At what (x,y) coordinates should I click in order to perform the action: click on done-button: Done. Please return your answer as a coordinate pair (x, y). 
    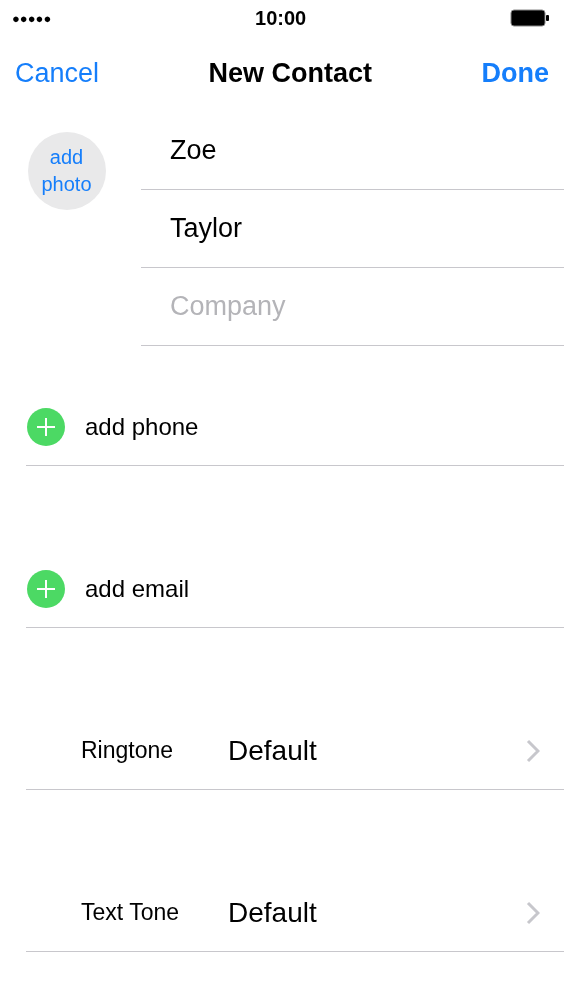
    Looking at the image, I should click on (515, 73).